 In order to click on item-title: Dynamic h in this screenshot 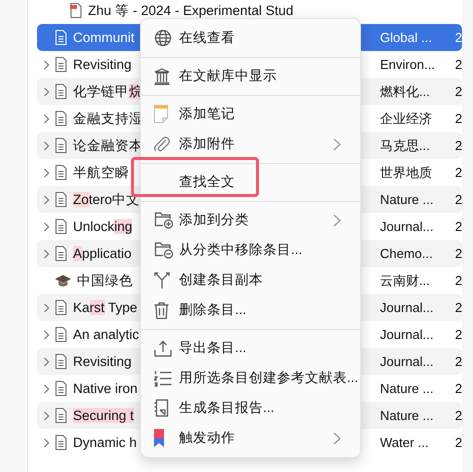, I will do `click(105, 442)`.